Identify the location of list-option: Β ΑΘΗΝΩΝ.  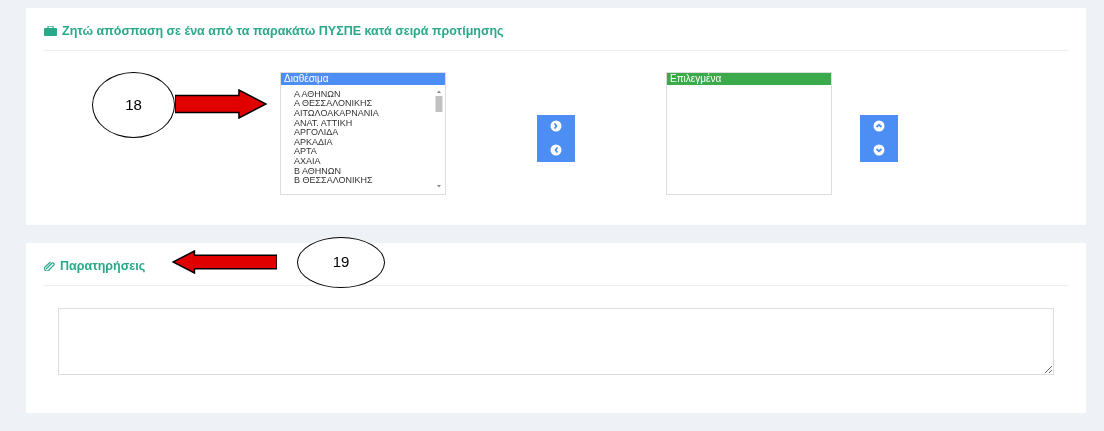
(363, 171).